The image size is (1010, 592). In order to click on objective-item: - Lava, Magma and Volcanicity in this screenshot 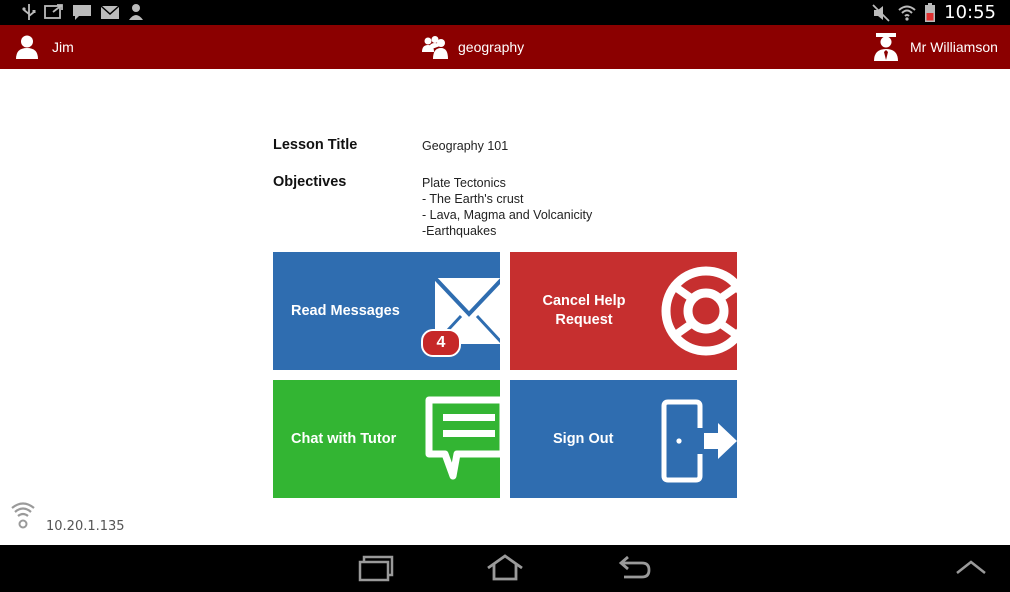, I will do `click(507, 215)`.